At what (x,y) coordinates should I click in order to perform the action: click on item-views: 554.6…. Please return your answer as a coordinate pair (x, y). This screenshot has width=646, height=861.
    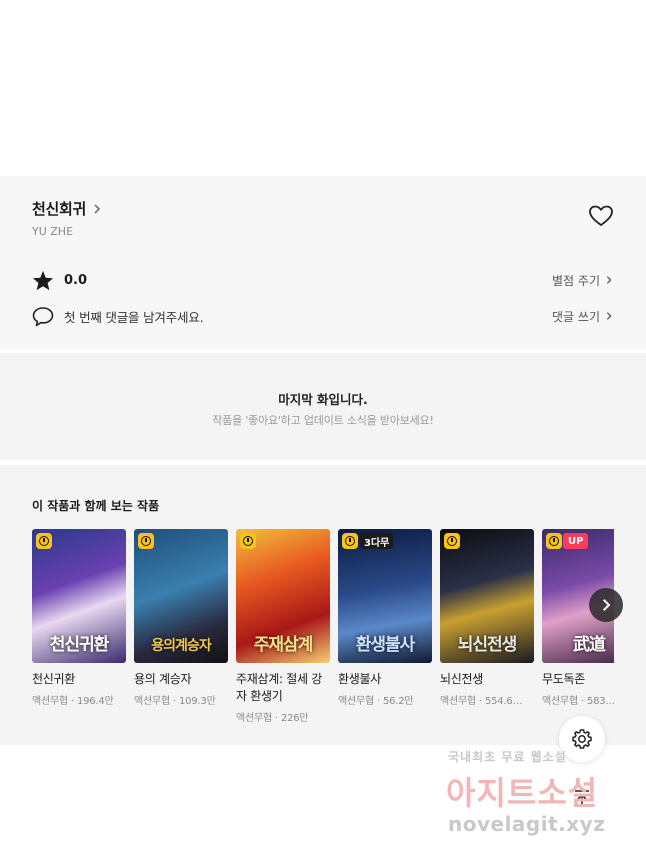
    Looking at the image, I should click on (503, 701).